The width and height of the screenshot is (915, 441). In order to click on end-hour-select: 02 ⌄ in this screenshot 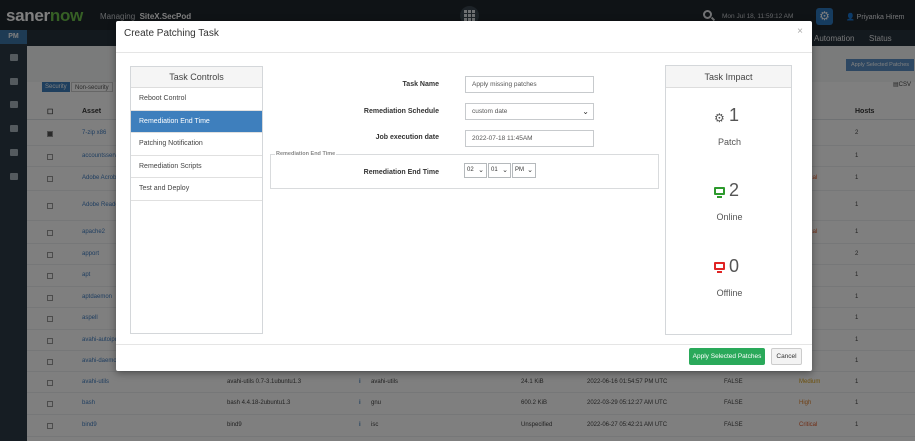, I will do `click(475, 170)`.